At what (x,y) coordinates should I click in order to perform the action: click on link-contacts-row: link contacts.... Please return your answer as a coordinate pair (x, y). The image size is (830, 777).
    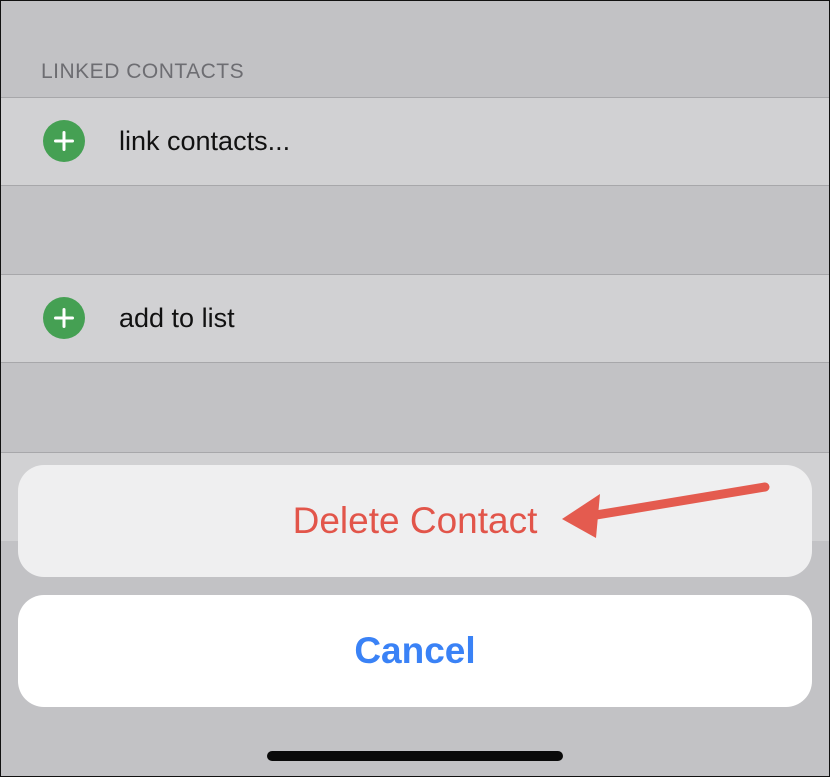
    Looking at the image, I should click on (415, 141).